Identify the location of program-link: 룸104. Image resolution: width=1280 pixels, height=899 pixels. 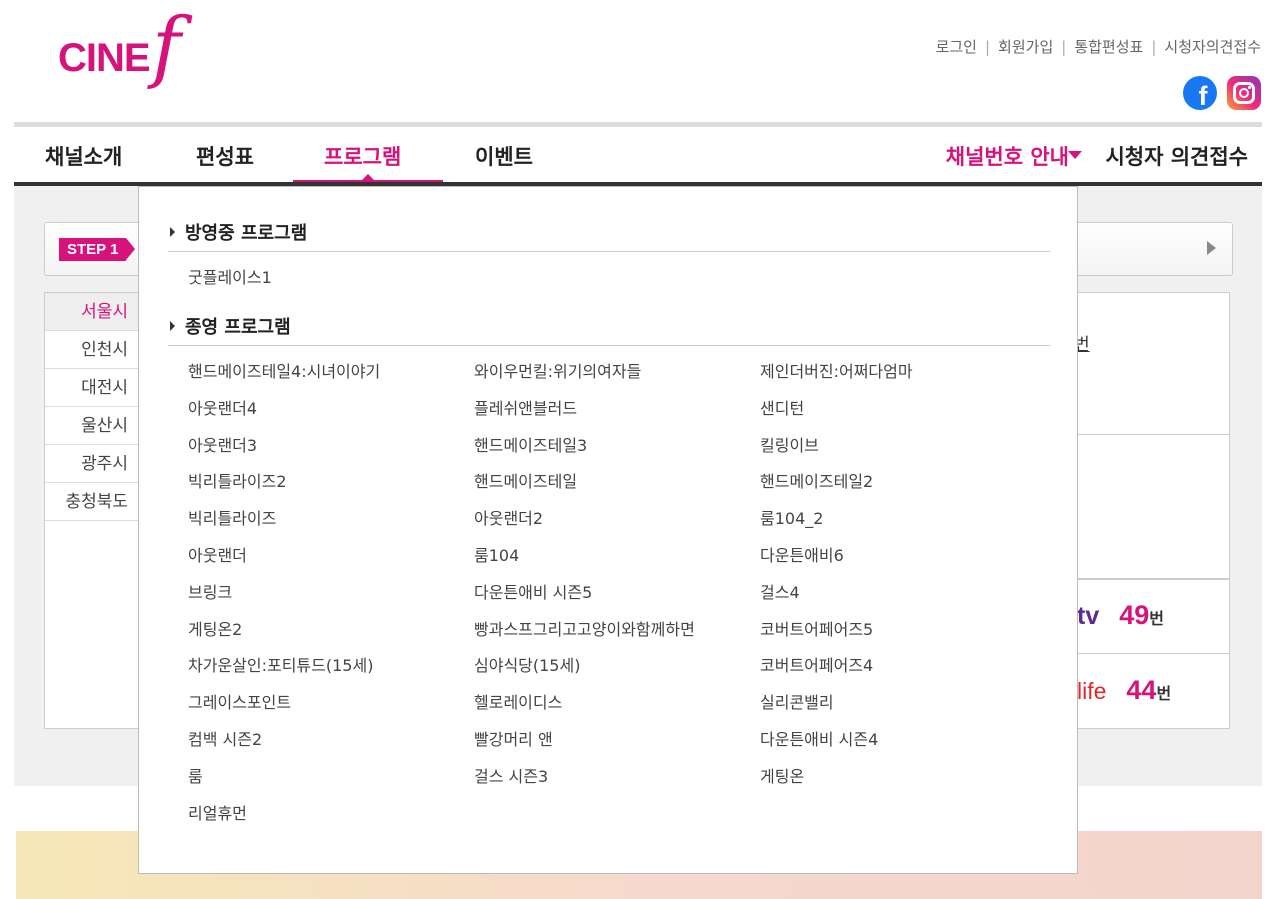
(496, 554).